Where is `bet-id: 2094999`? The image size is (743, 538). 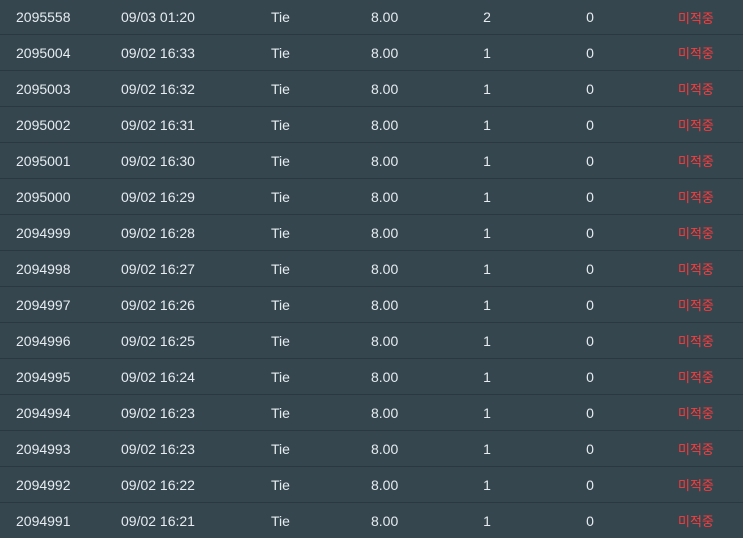
bet-id: 2094999 is located at coordinates (43, 232).